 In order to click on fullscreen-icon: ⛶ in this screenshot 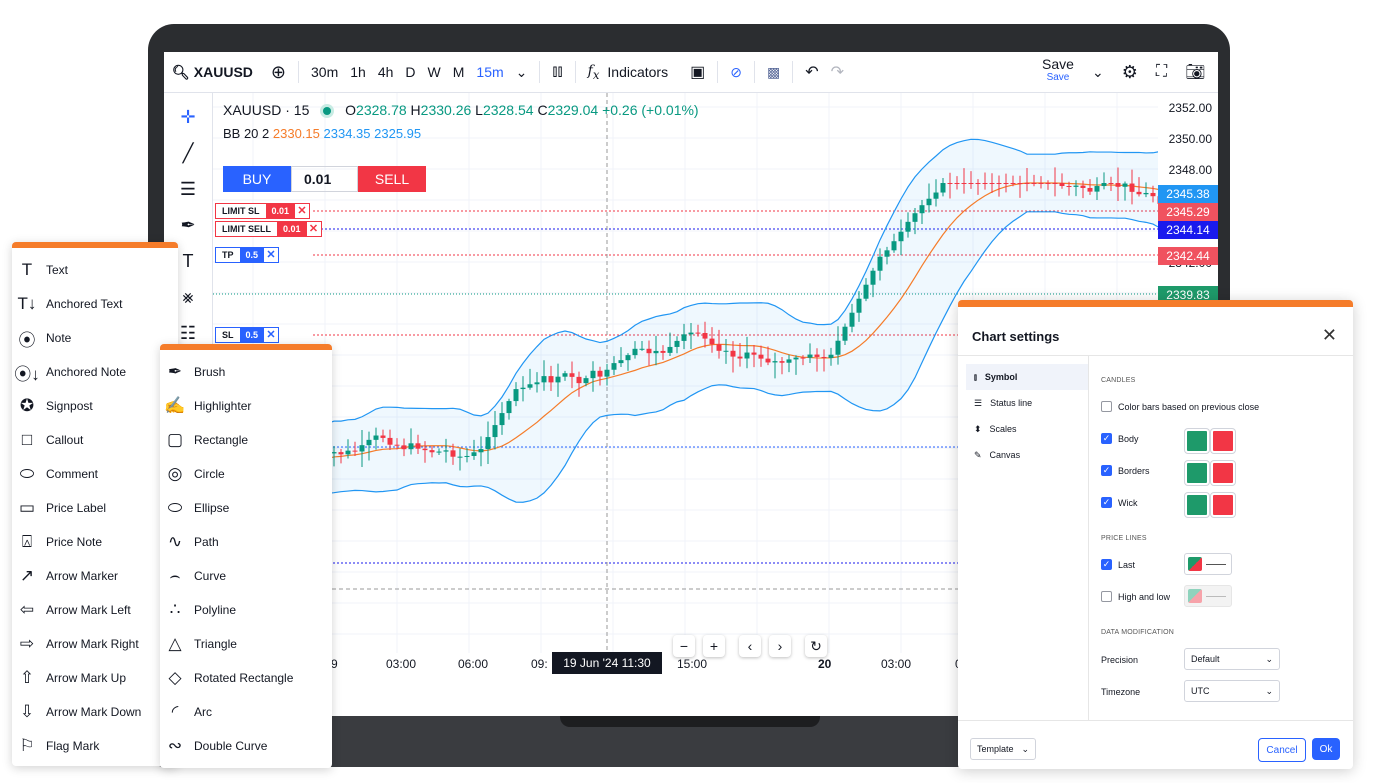, I will do `click(1161, 72)`.